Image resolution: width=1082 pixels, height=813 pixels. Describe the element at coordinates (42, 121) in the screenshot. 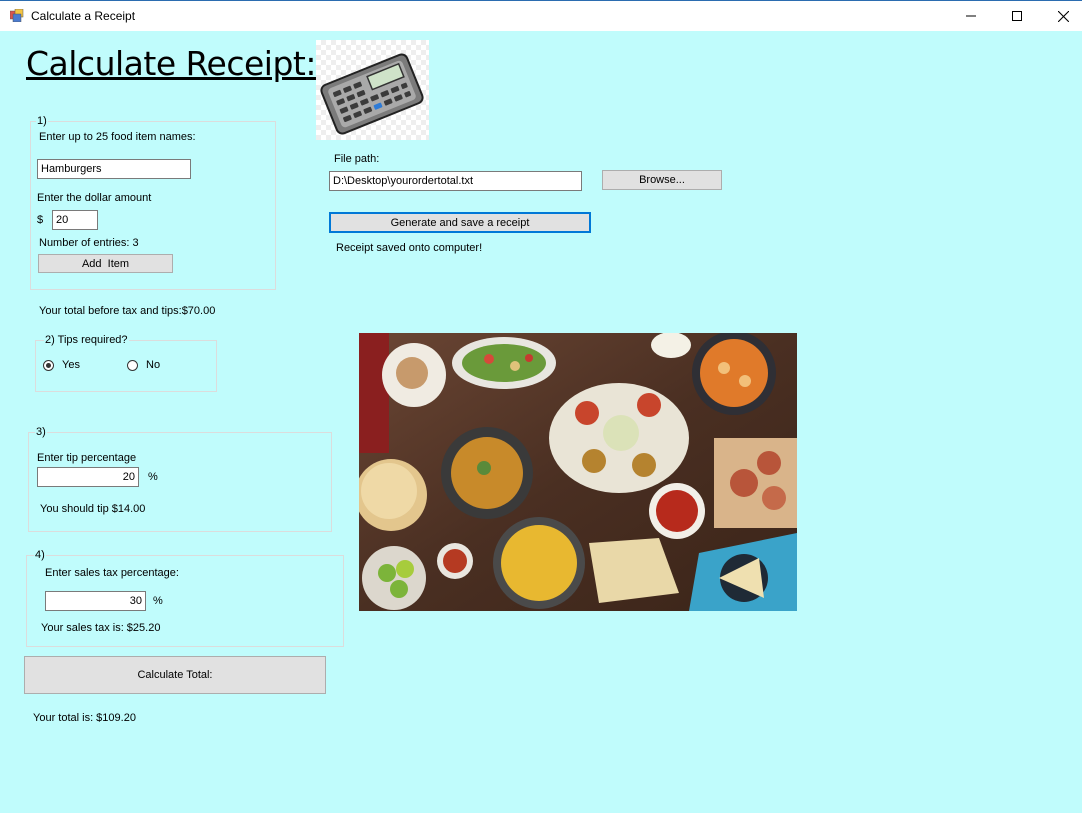

I see `section1-legend: 1)` at that location.